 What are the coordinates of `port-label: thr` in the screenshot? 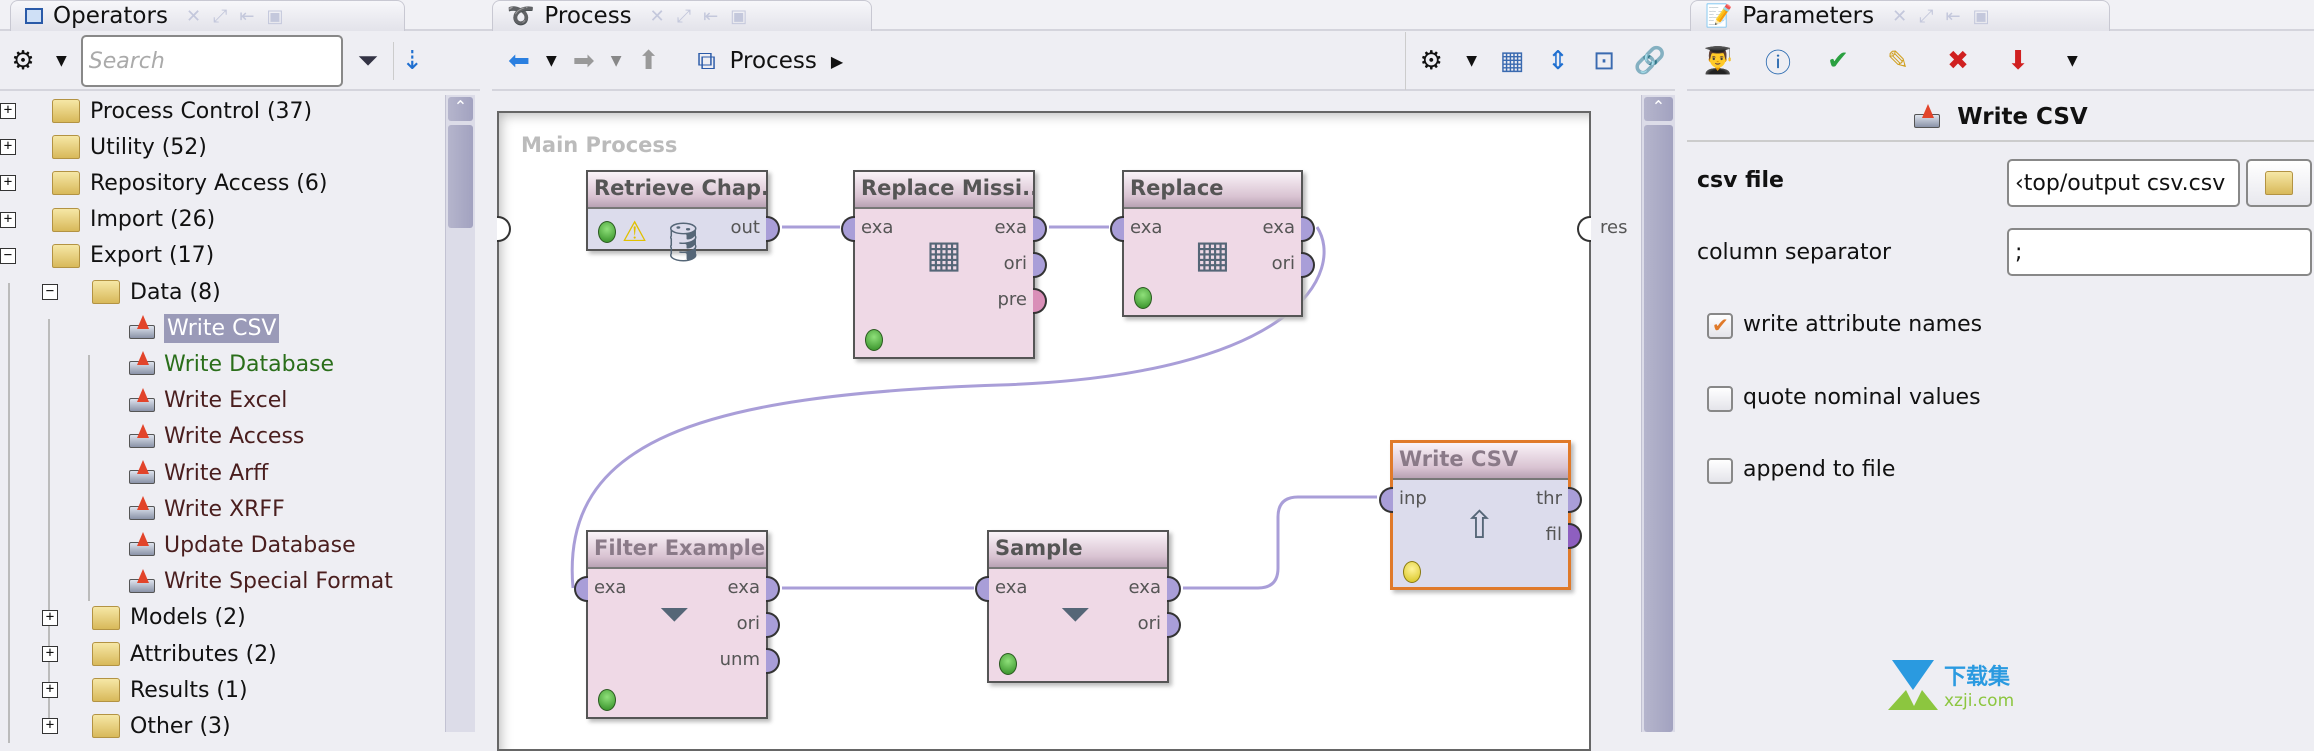 It's located at (1549, 498).